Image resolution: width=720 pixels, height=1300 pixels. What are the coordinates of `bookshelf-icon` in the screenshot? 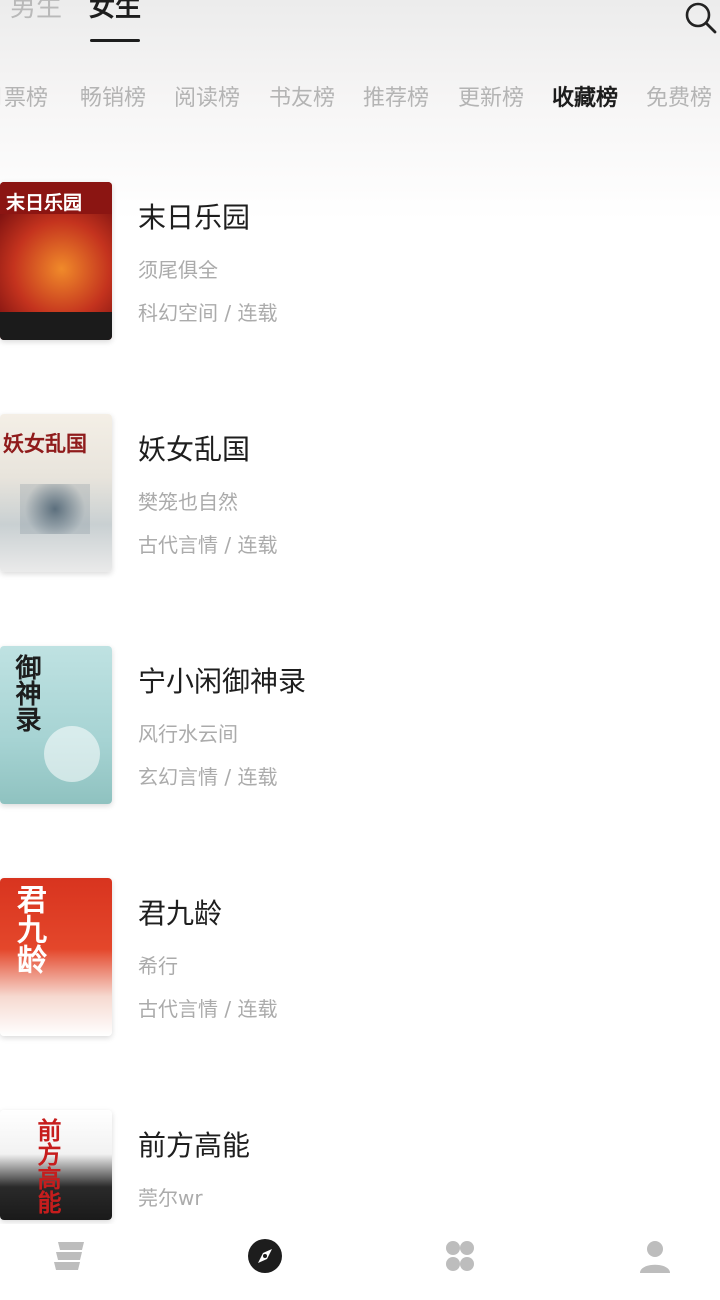 It's located at (69, 1256).